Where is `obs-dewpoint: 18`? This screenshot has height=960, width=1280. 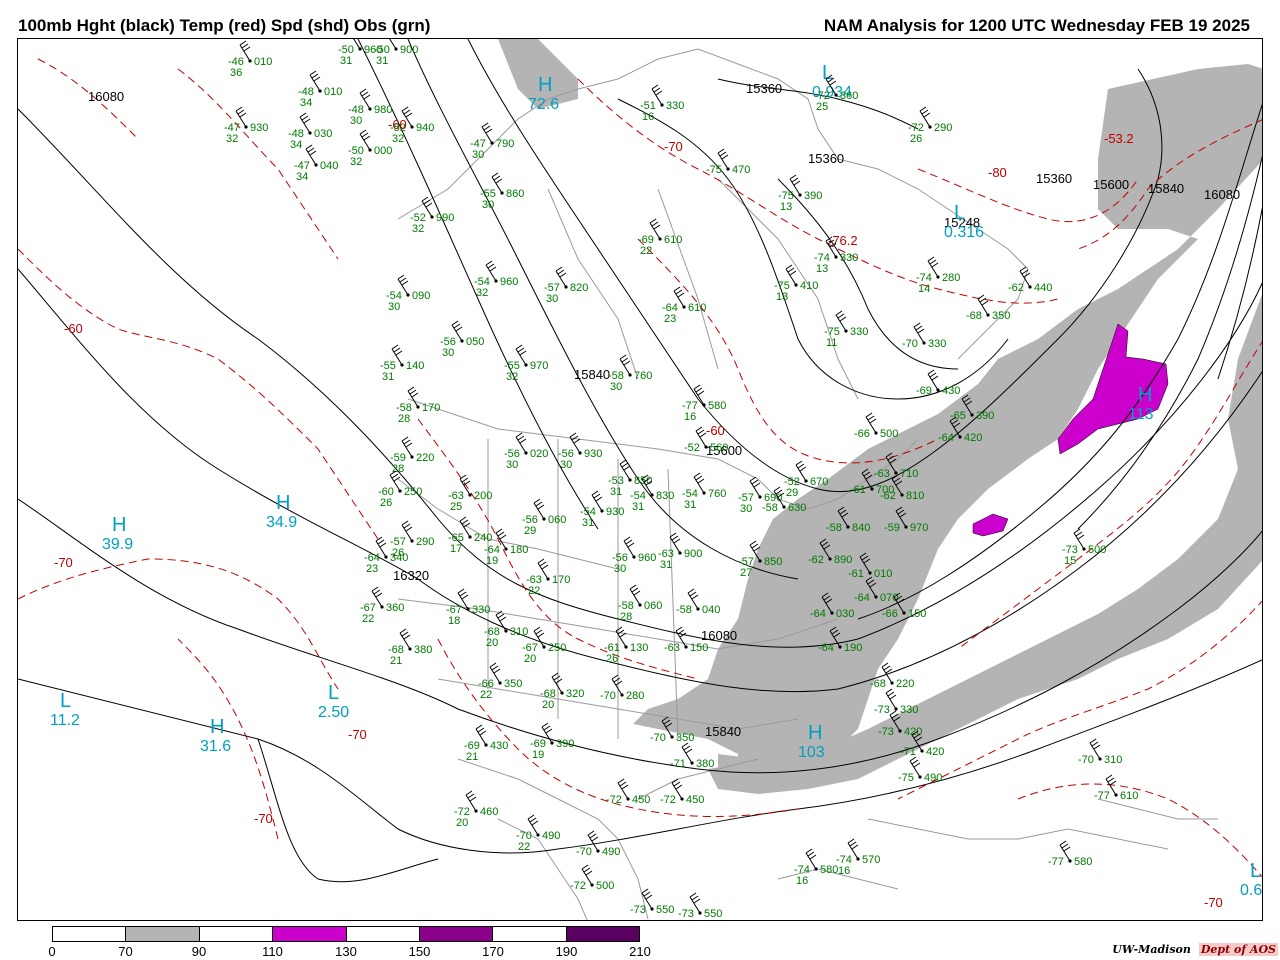 obs-dewpoint: 18 is located at coordinates (454, 621).